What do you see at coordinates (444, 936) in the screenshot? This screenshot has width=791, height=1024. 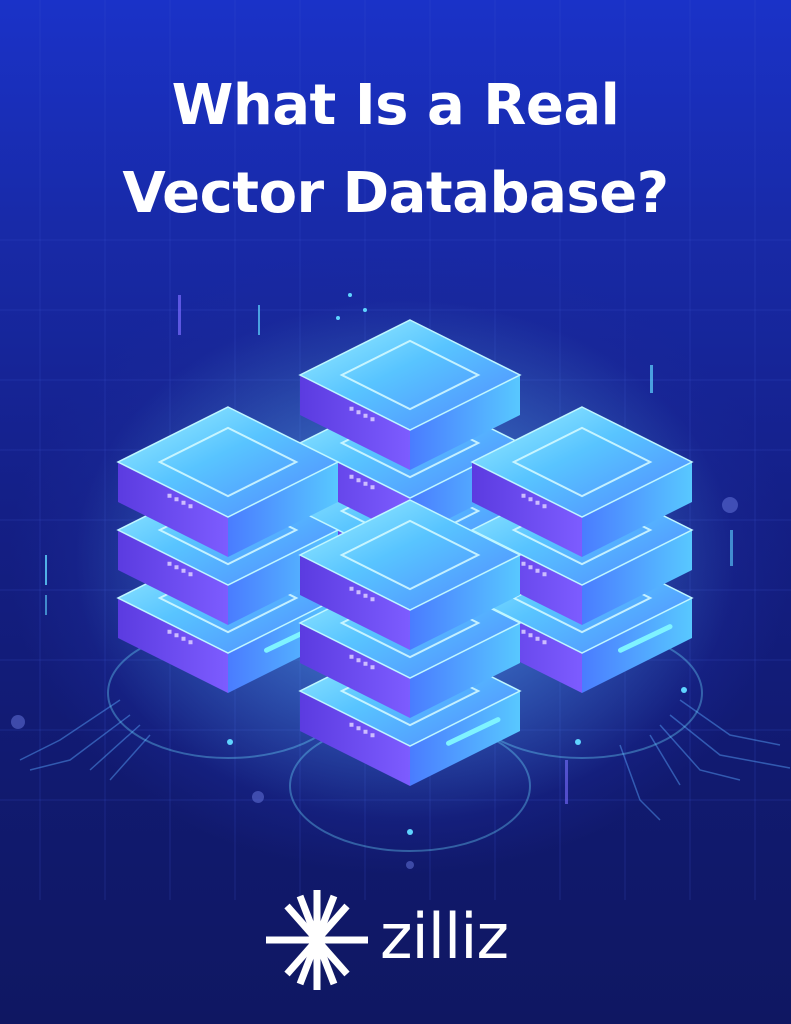 I see `brand-name: zilliz` at bounding box center [444, 936].